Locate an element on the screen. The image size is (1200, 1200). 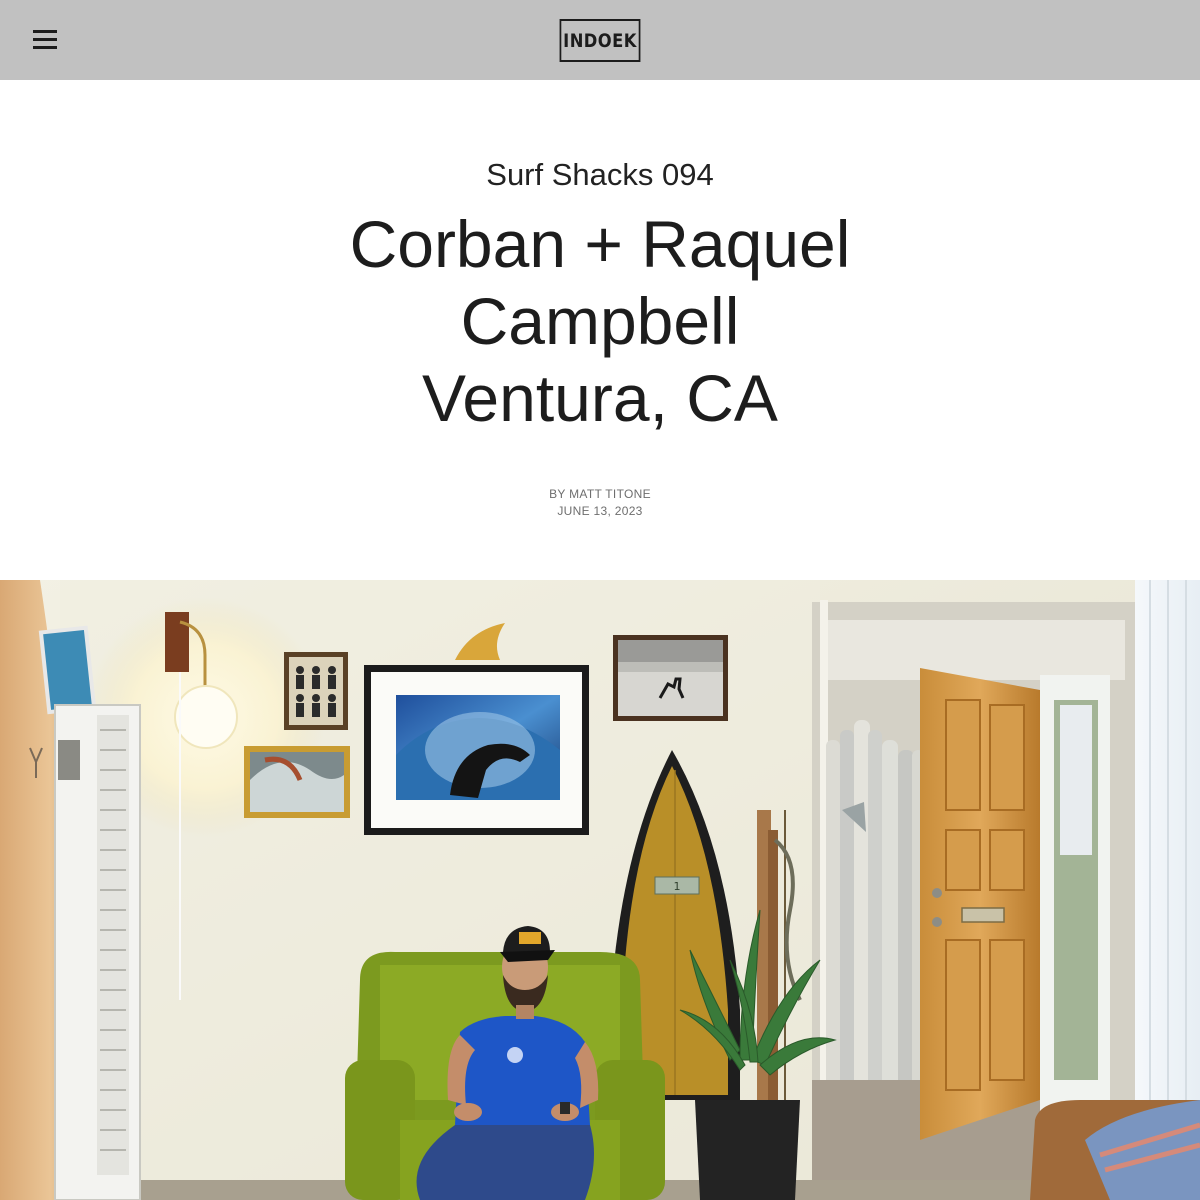
hamburger-menu-icon is located at coordinates (45, 39).